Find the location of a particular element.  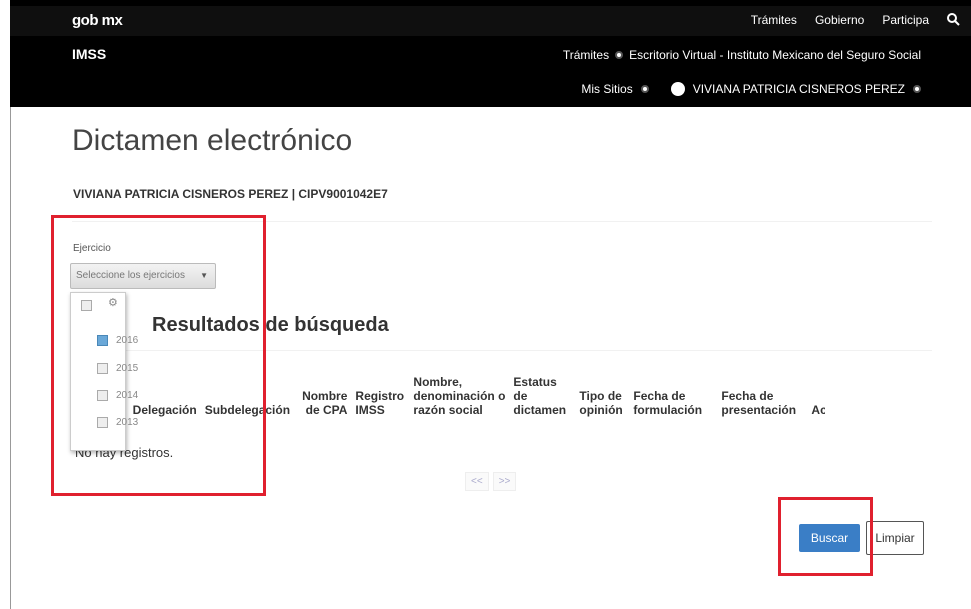

gob-logo: gob mx is located at coordinates (97, 20).